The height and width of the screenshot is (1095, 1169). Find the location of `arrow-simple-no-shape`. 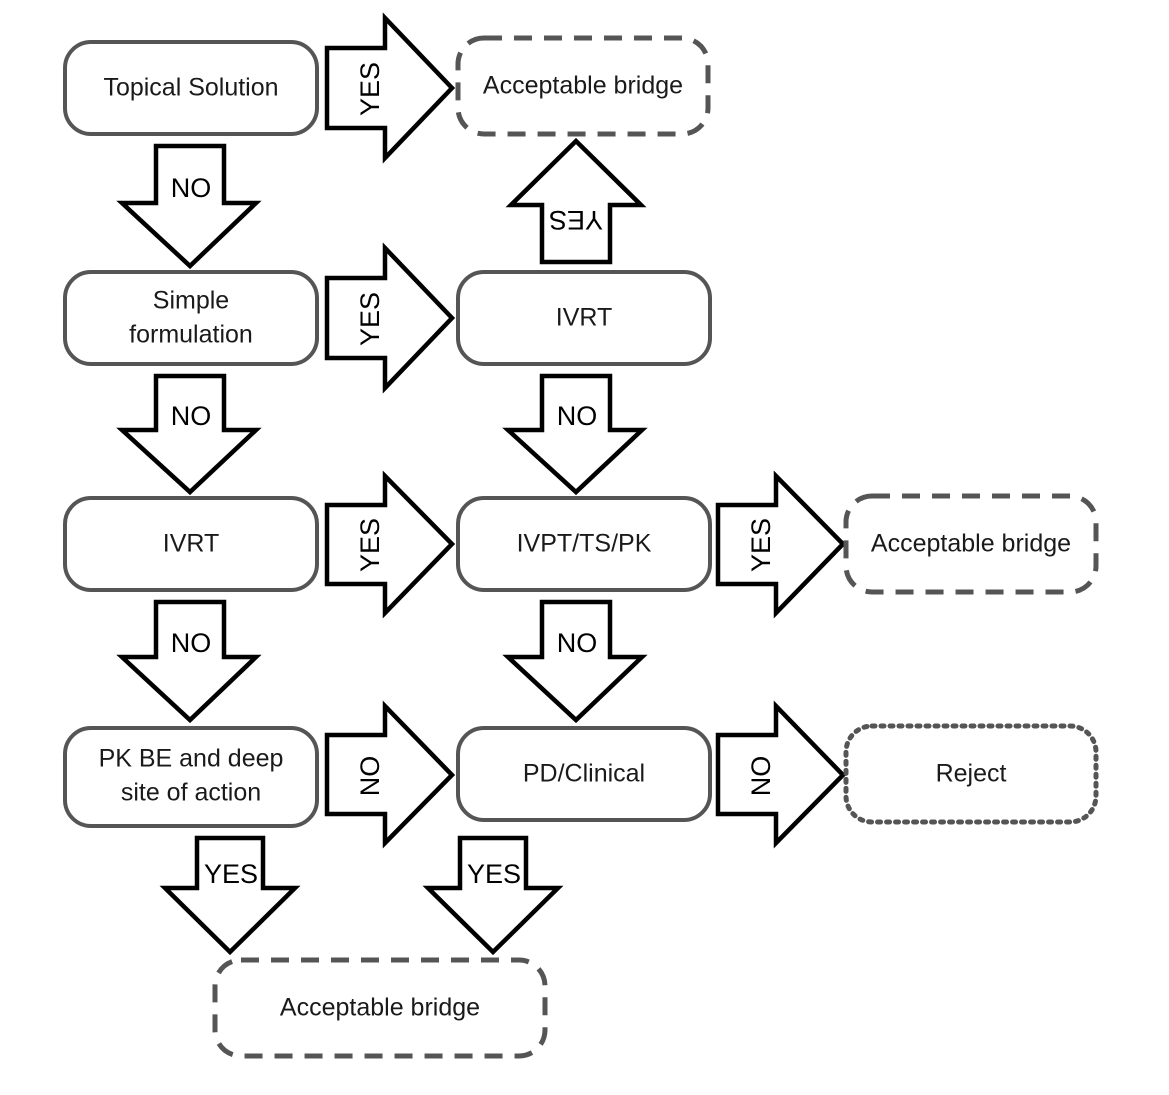

arrow-simple-no-shape is located at coordinates (189, 434).